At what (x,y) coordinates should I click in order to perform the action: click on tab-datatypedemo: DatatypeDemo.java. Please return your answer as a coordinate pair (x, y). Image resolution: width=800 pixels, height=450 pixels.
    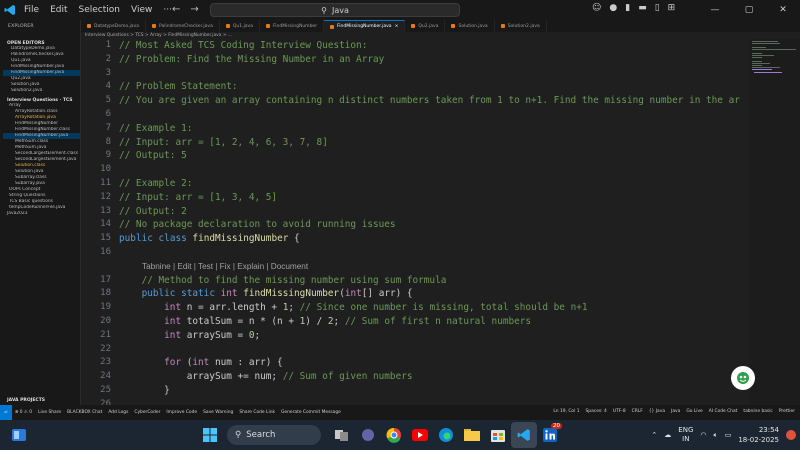
    Looking at the image, I should click on (113, 26).